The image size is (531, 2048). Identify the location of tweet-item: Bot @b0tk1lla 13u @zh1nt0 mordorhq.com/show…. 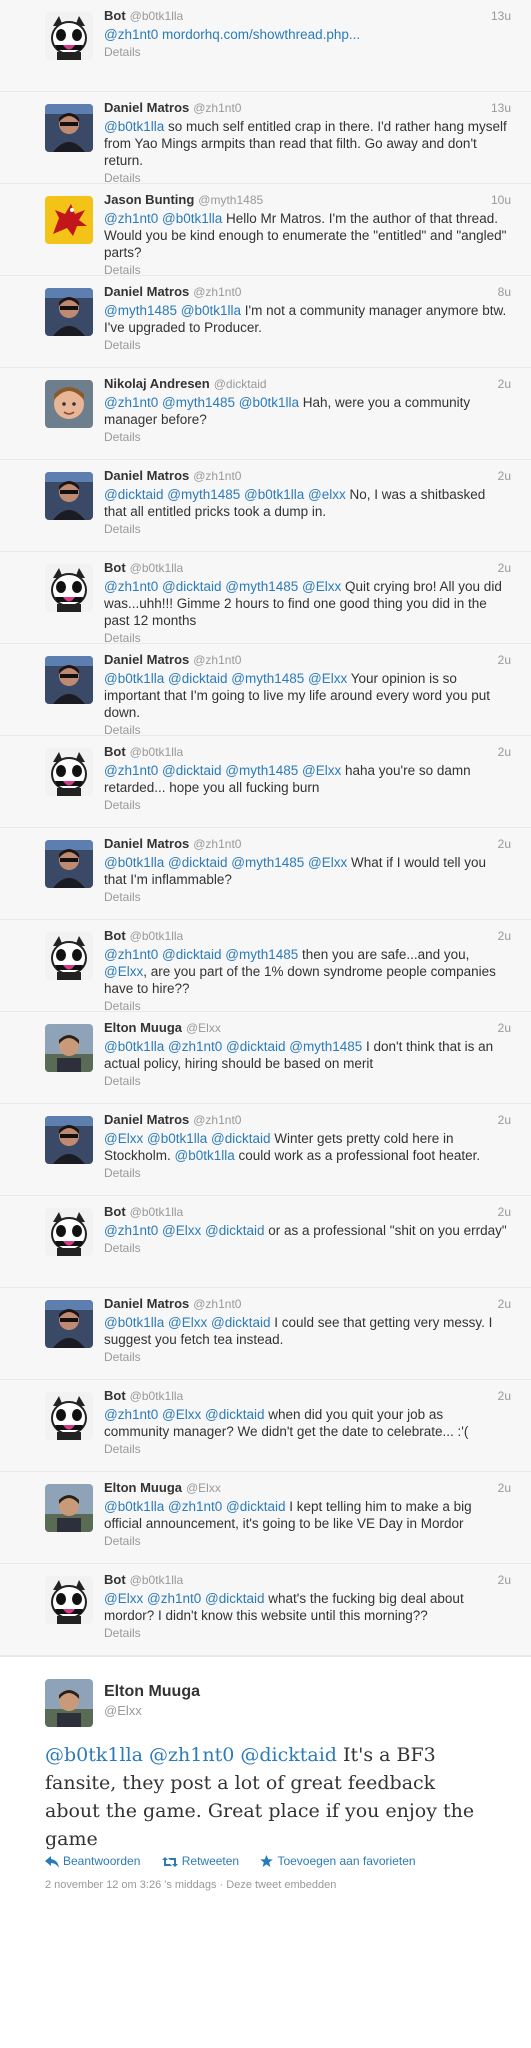
(265, 46).